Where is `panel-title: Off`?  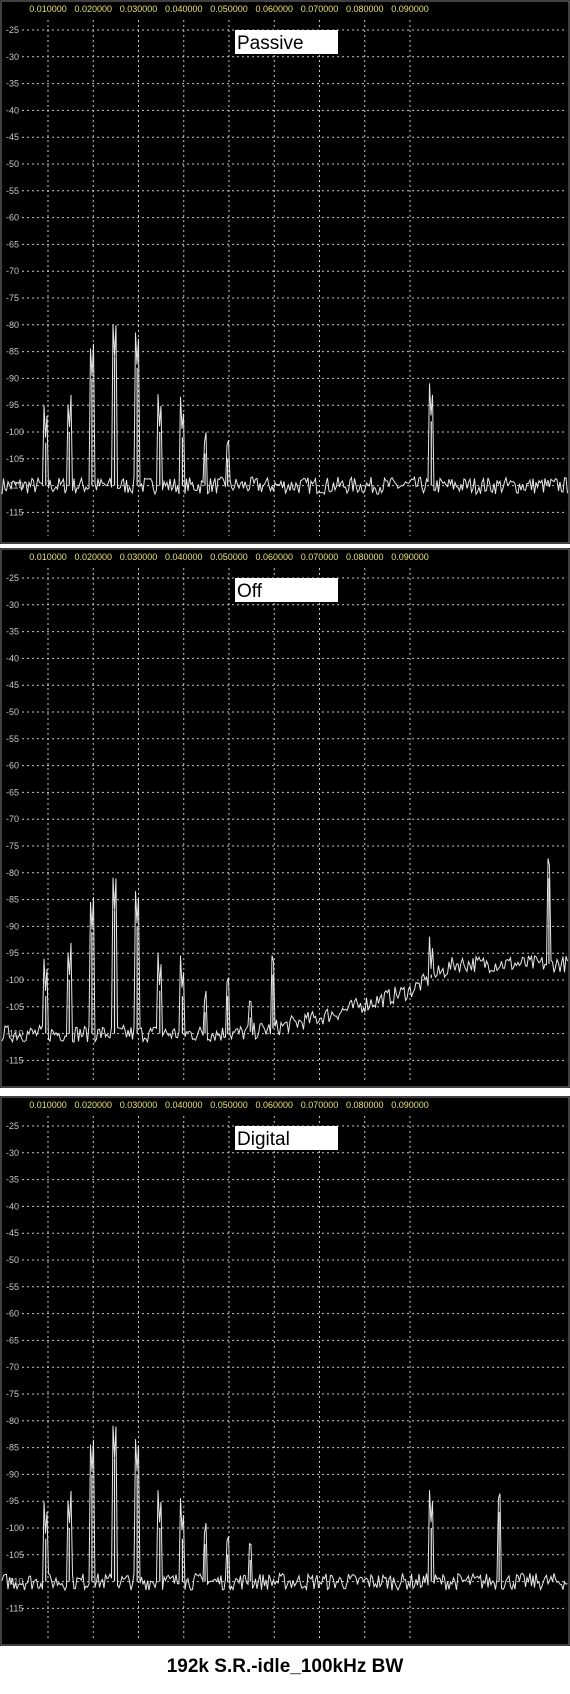 panel-title: Off is located at coordinates (250, 591).